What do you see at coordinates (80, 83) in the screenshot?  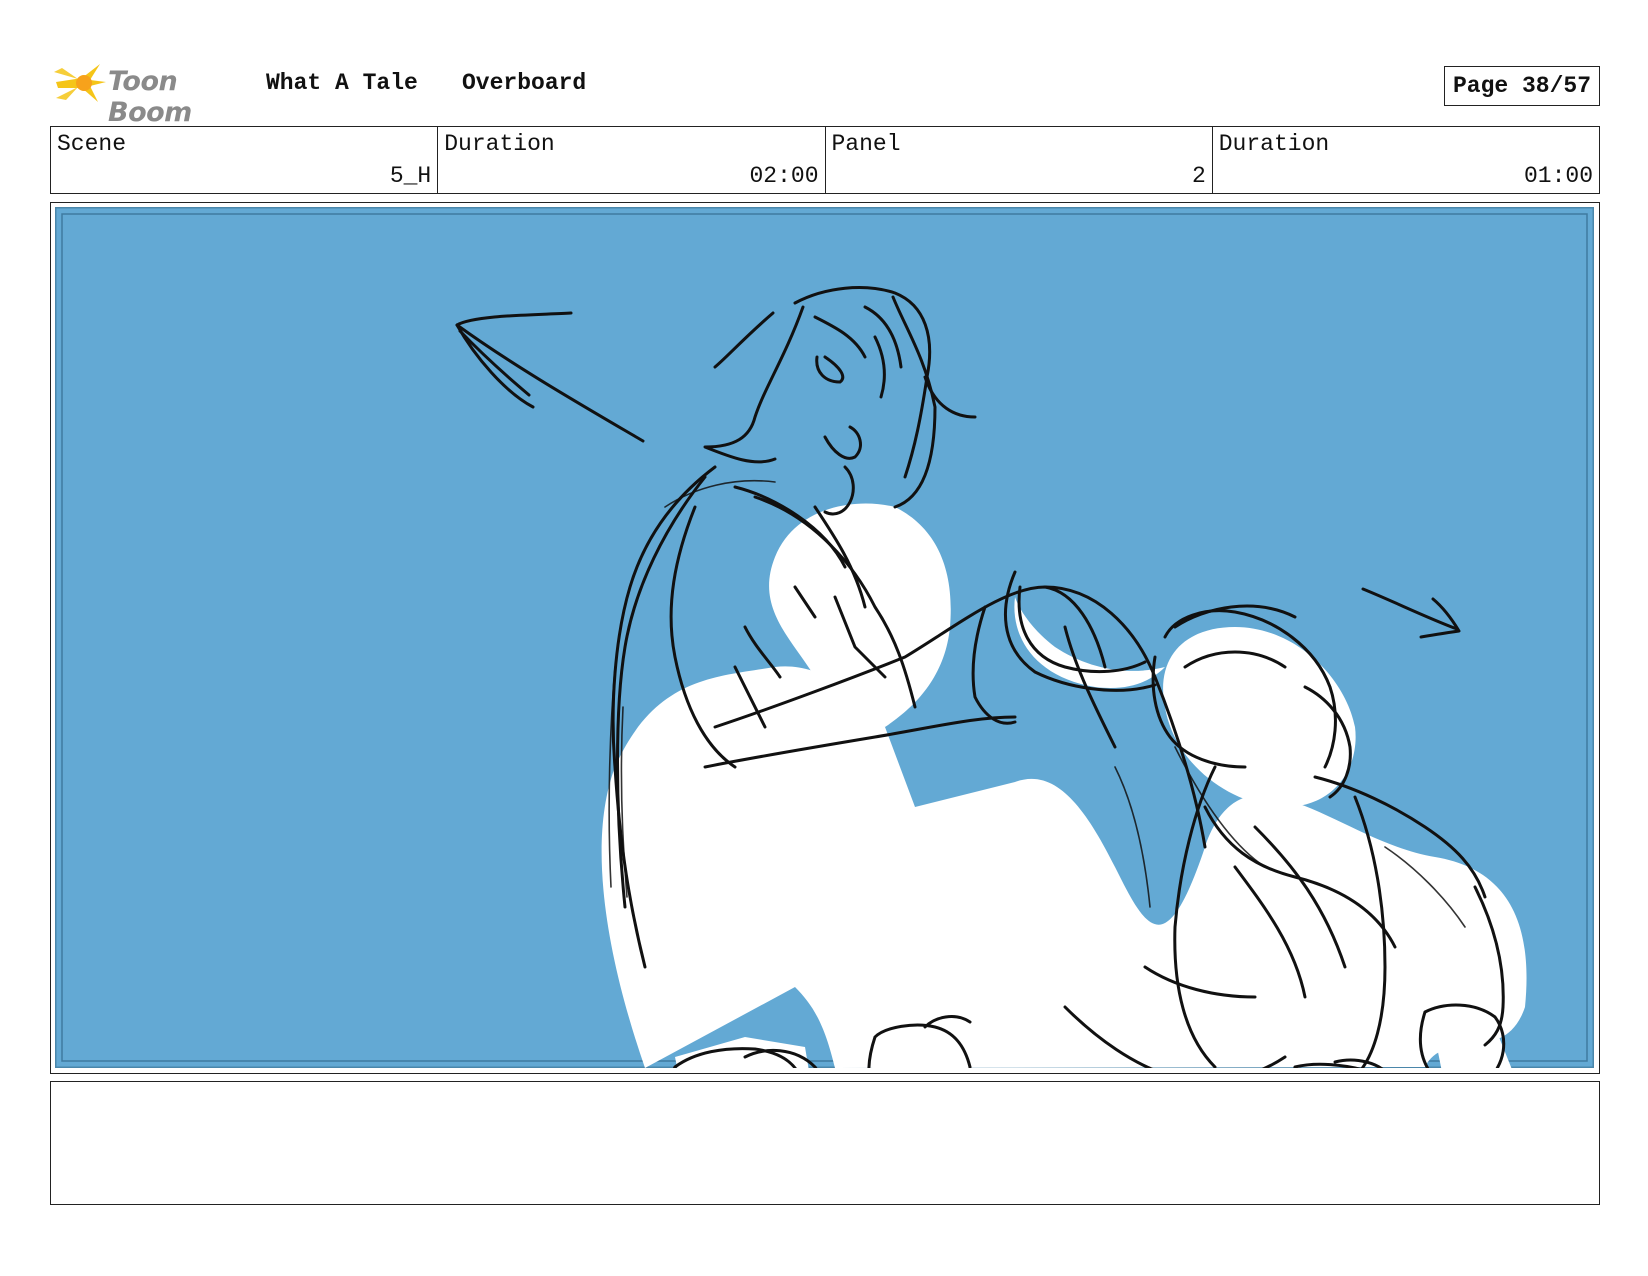 I see `starburst-icon` at bounding box center [80, 83].